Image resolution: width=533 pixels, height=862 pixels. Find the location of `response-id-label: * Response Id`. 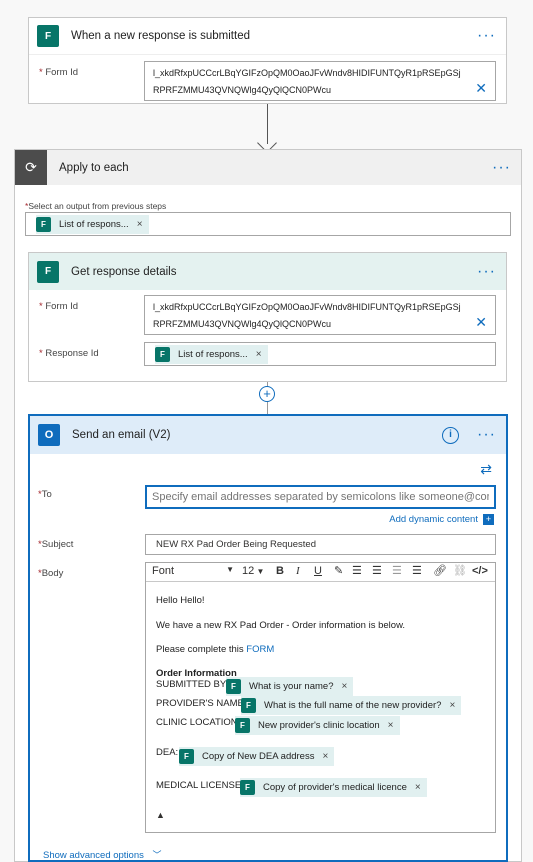

response-id-label: * Response Id is located at coordinates (69, 353).